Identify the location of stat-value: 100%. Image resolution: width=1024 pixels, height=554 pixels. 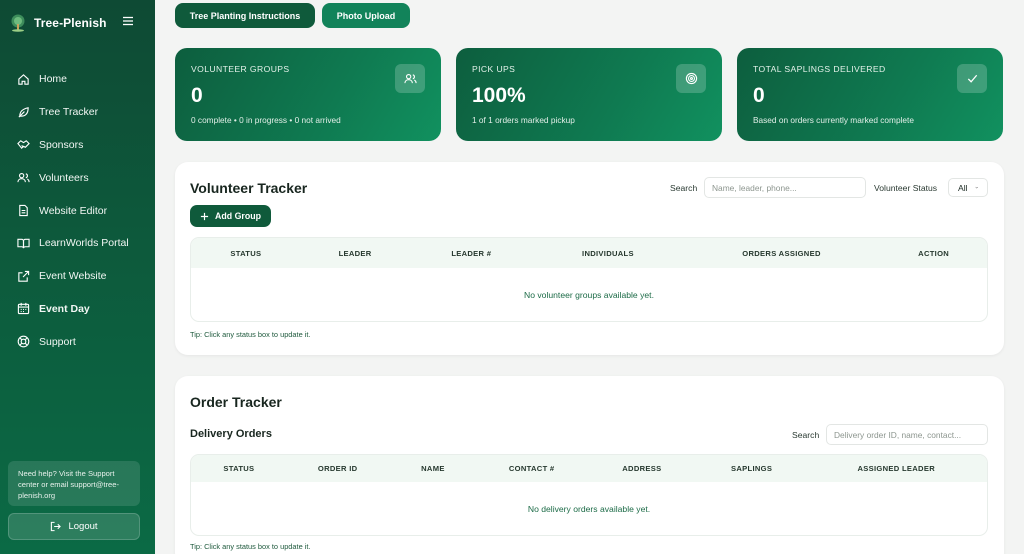
(499, 95).